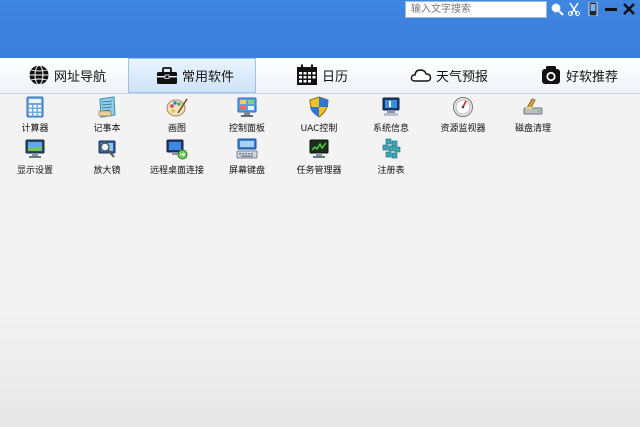  Describe the element at coordinates (176, 129) in the screenshot. I see `app-label: 画图` at that location.